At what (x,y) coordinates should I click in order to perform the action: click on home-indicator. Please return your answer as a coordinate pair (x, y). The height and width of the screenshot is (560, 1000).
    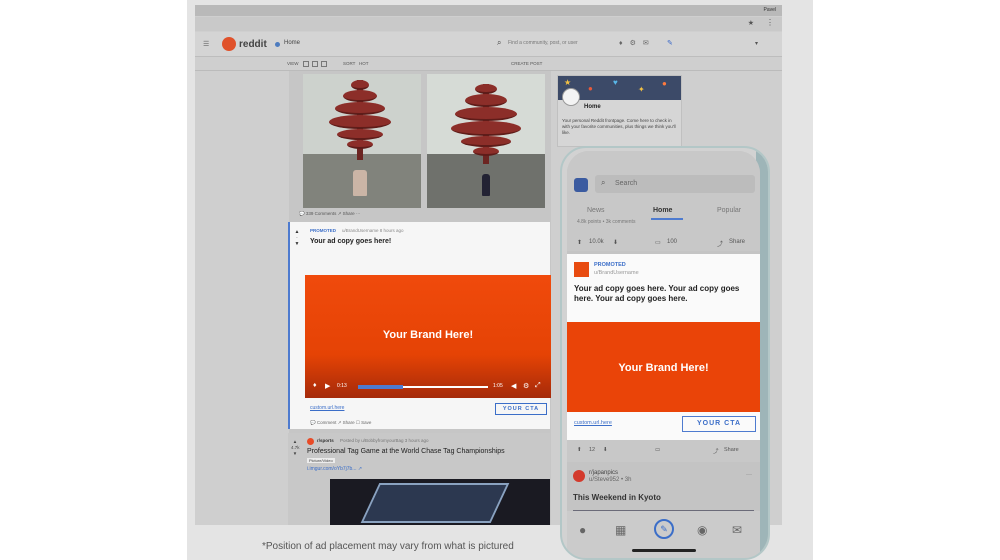
    Looking at the image, I should click on (664, 550).